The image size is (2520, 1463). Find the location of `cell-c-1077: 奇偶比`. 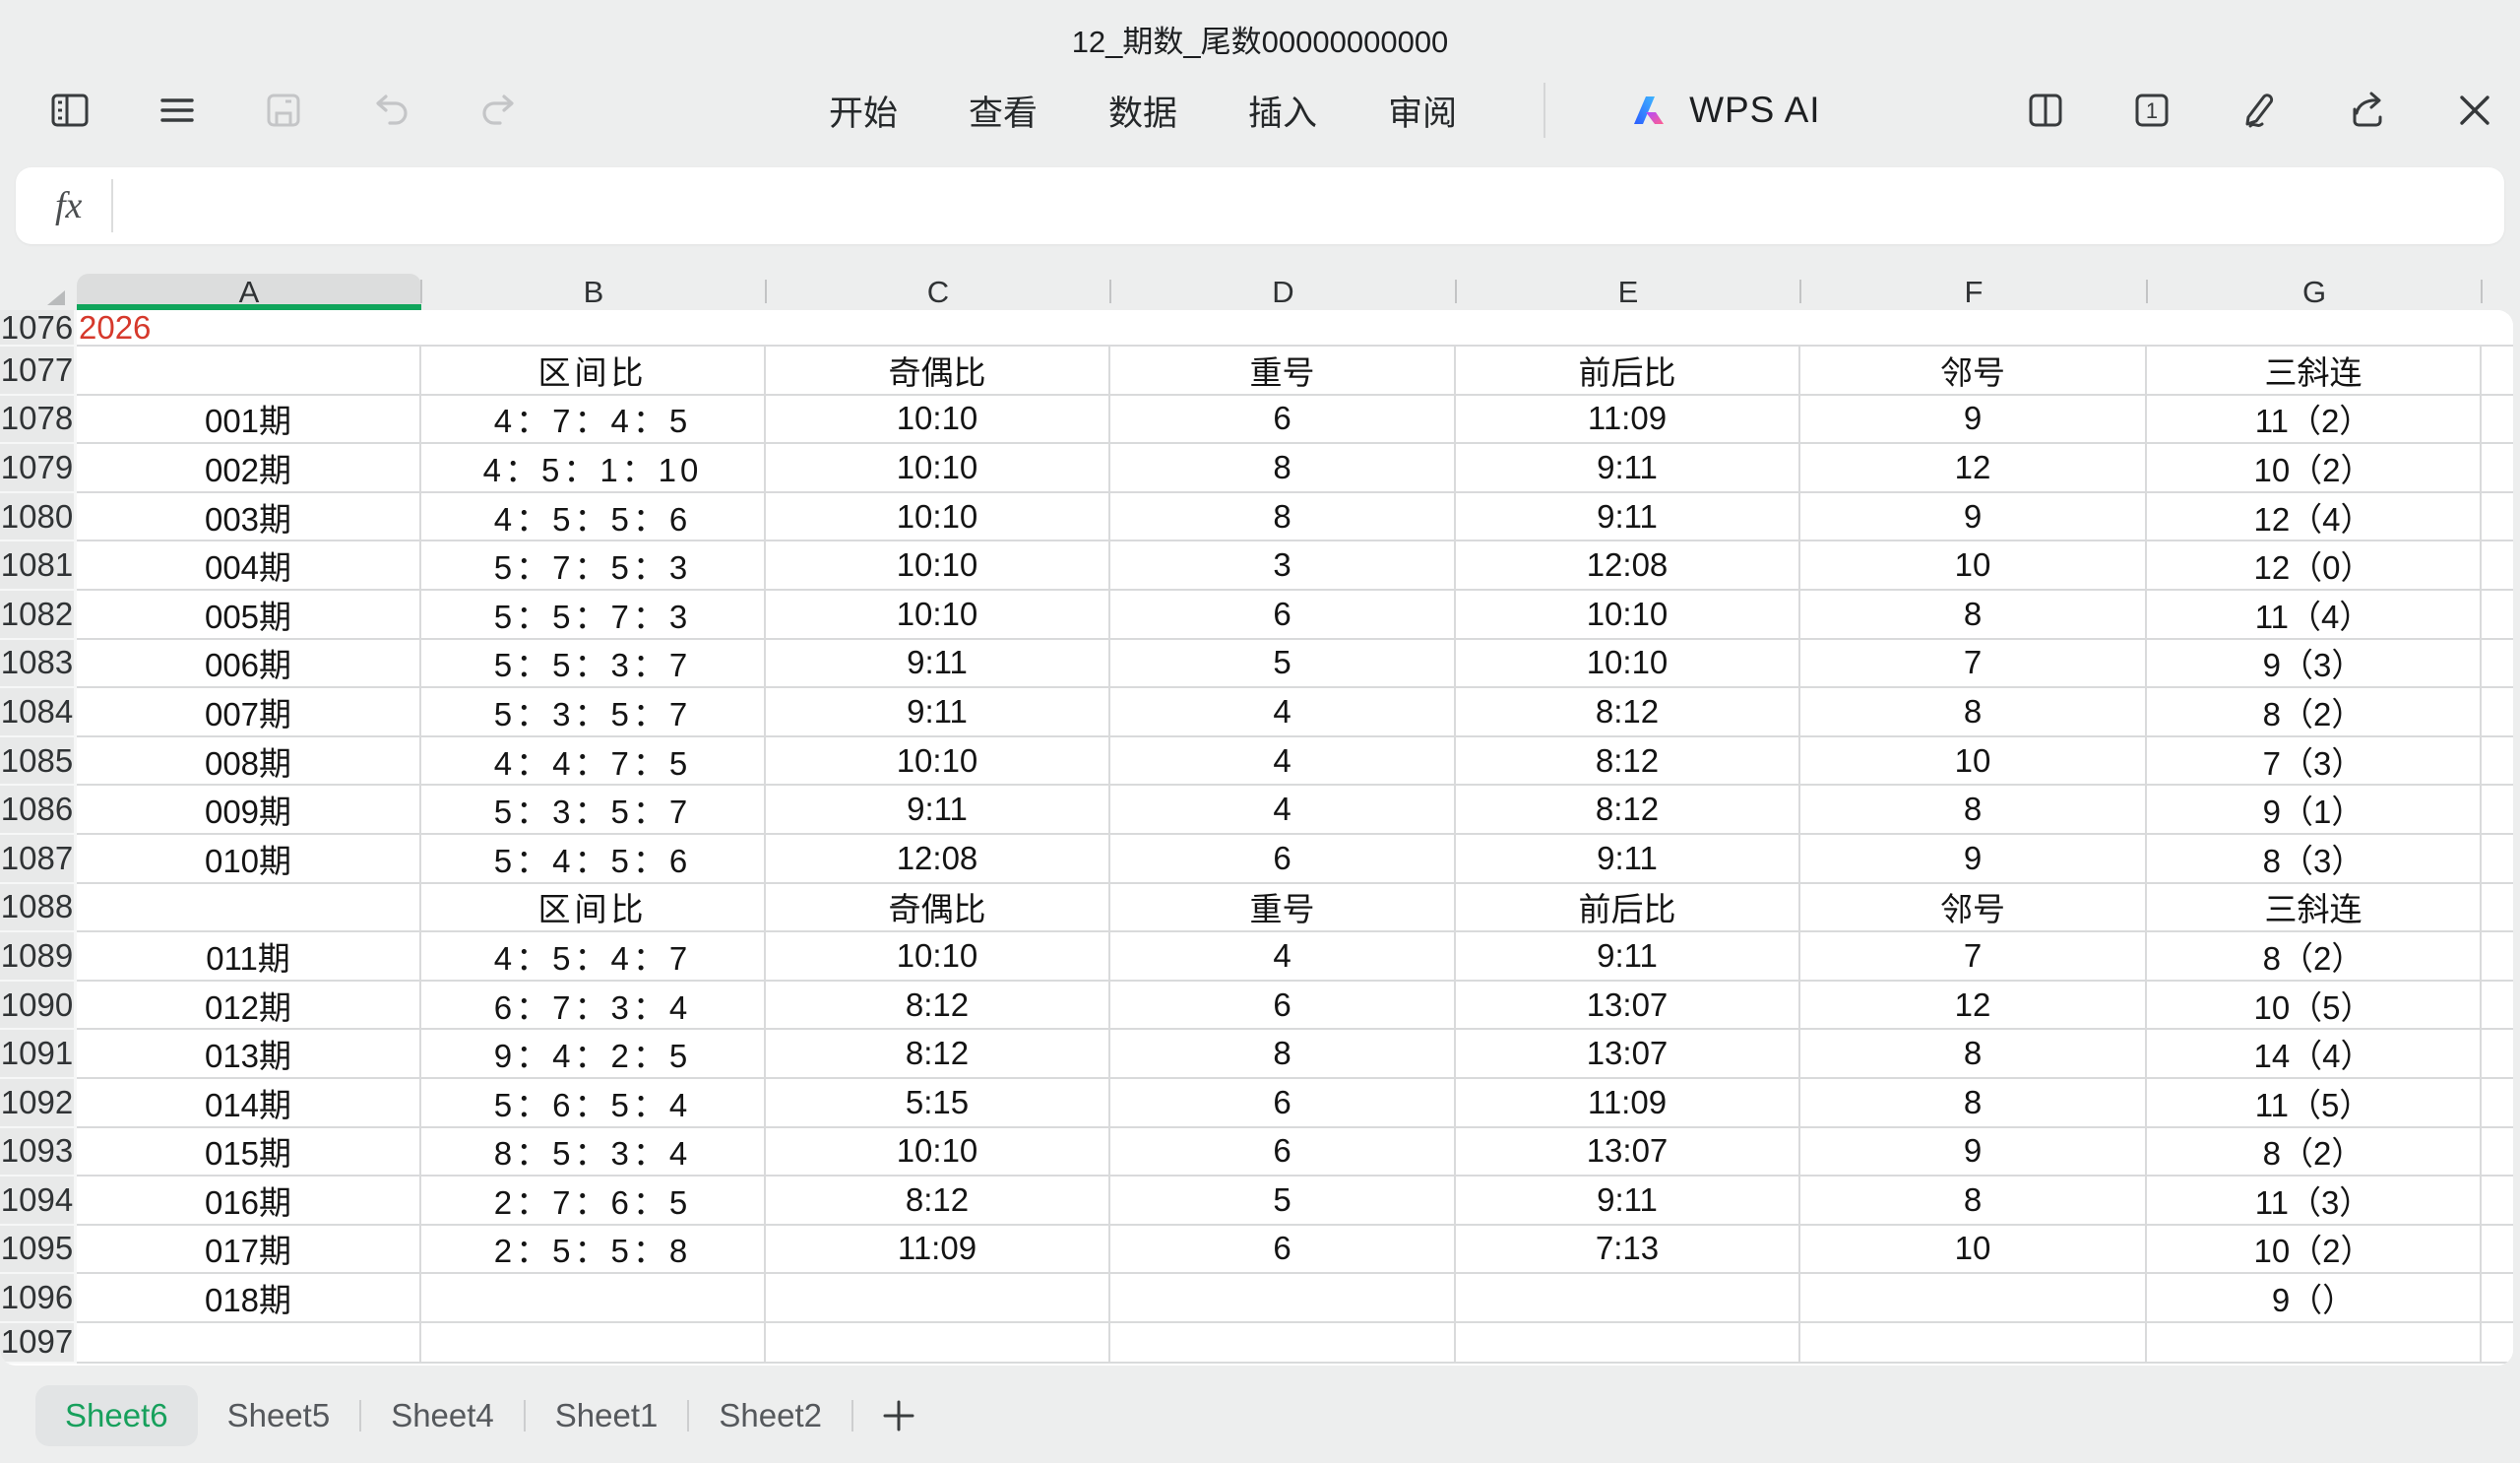

cell-c-1077: 奇偶比 is located at coordinates (938, 371).